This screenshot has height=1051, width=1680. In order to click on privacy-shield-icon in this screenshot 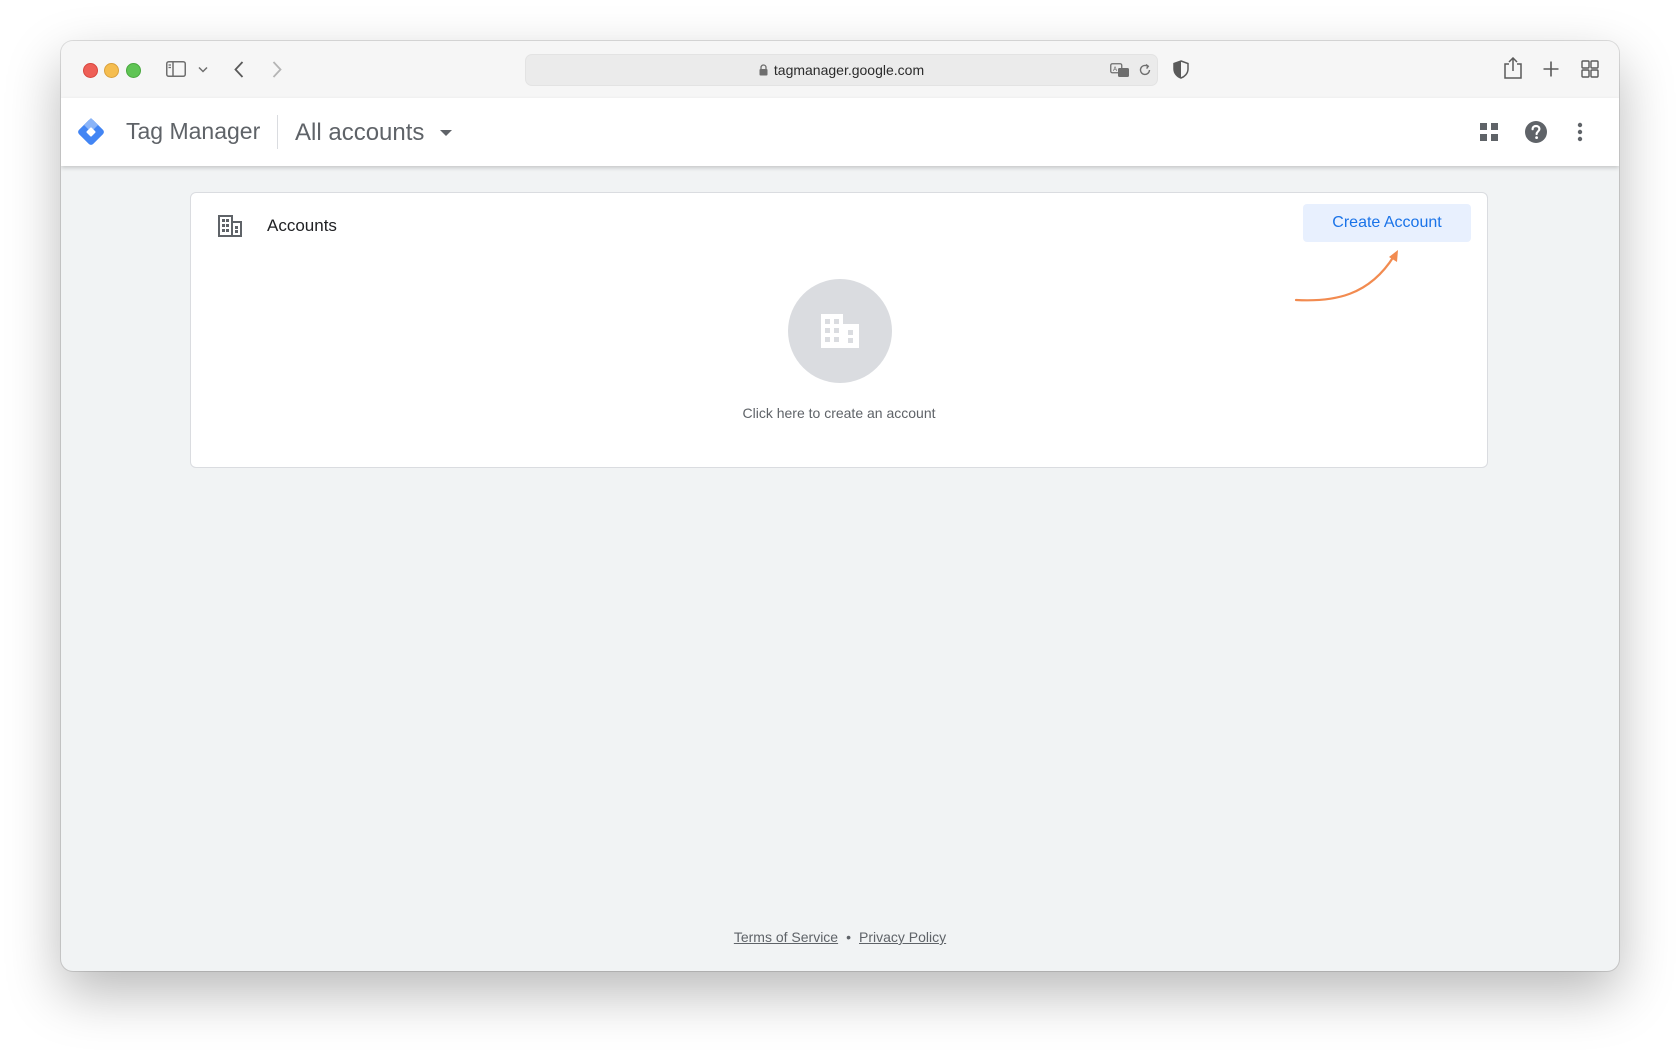, I will do `click(1181, 69)`.